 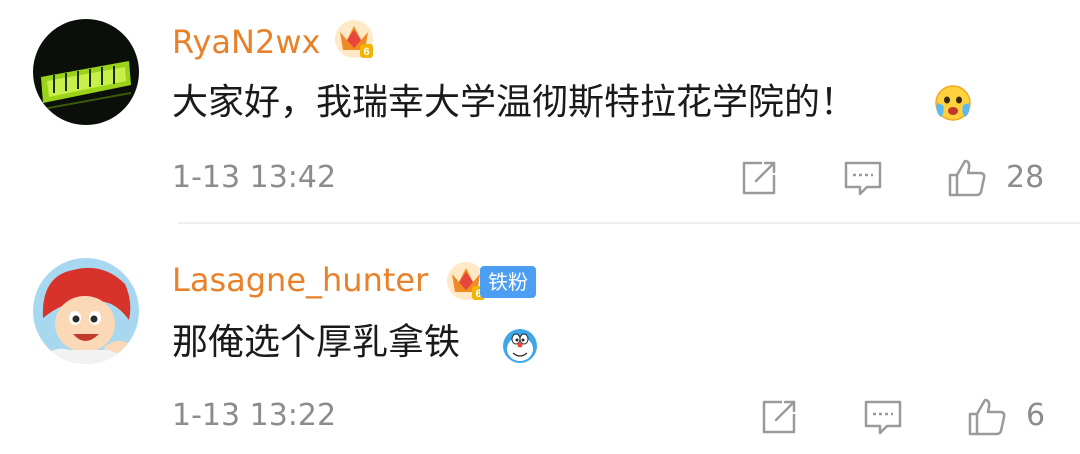 I want to click on timestamp: 1-13 13:22, so click(x=254, y=415).